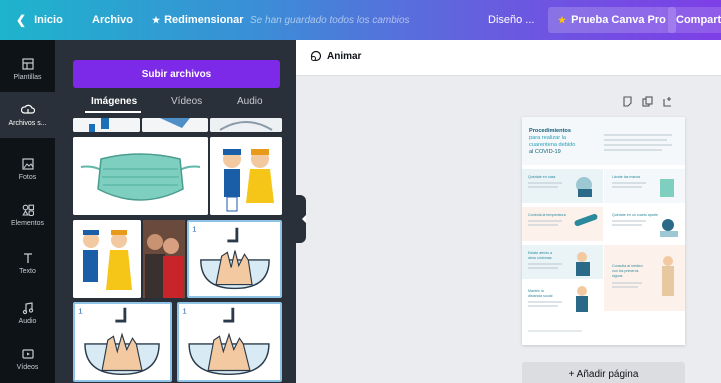 Image resolution: width=721 pixels, height=383 pixels. I want to click on photos-icon, so click(27, 164).